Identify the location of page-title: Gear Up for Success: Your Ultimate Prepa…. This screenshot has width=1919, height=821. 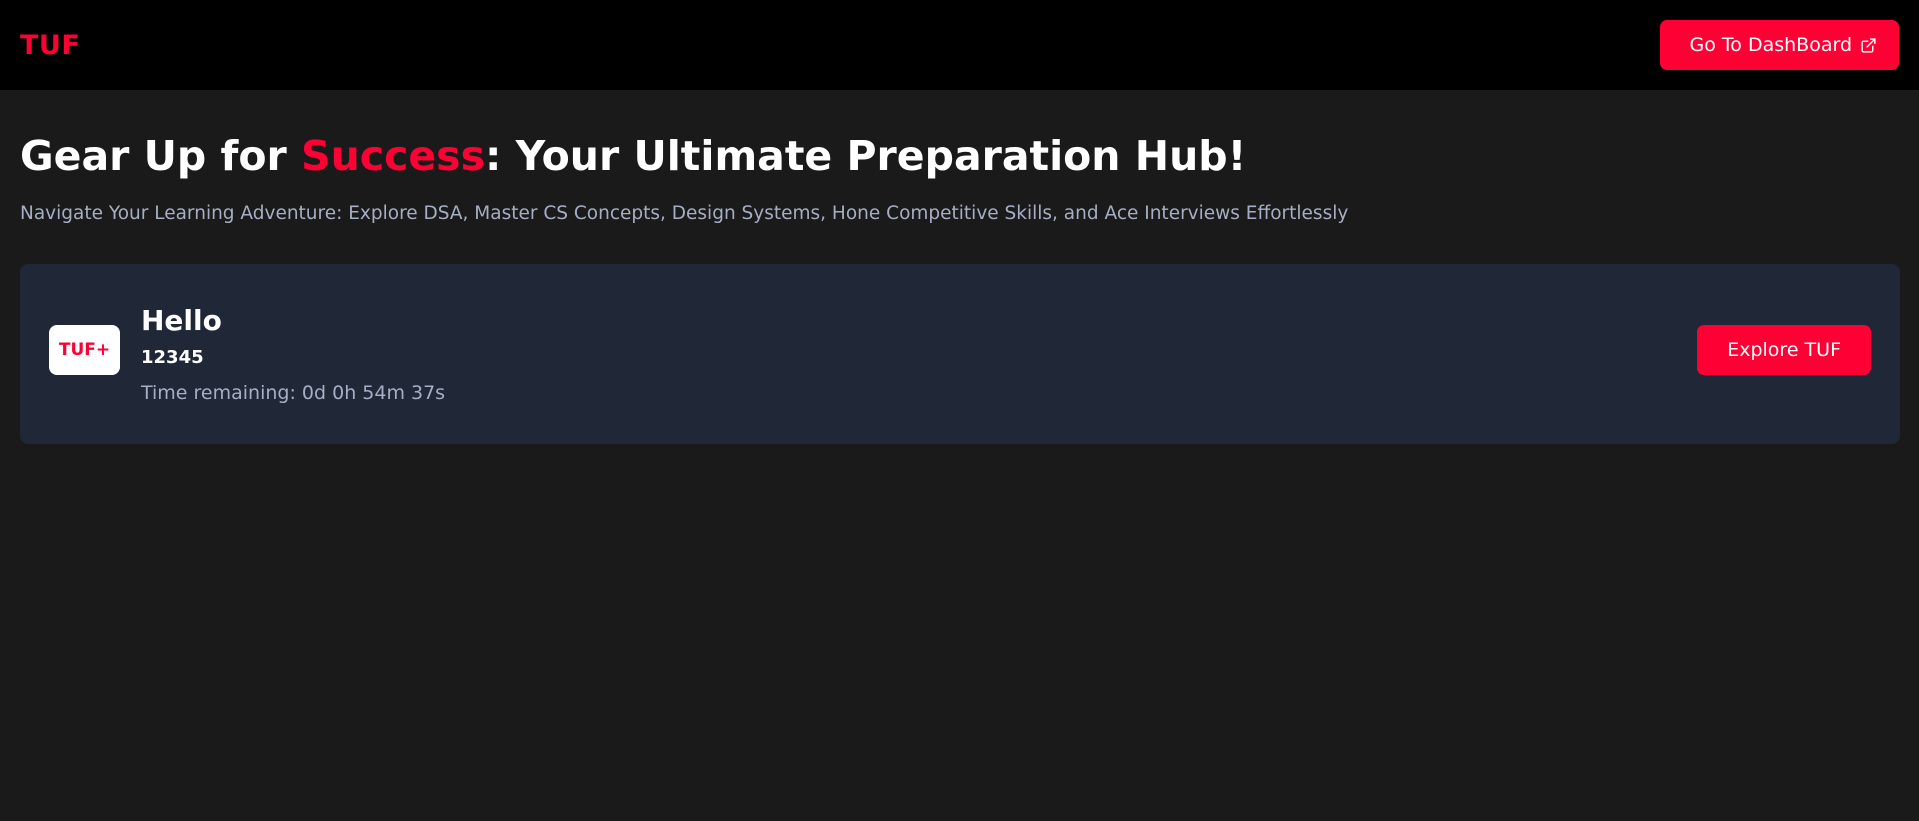
(959, 156).